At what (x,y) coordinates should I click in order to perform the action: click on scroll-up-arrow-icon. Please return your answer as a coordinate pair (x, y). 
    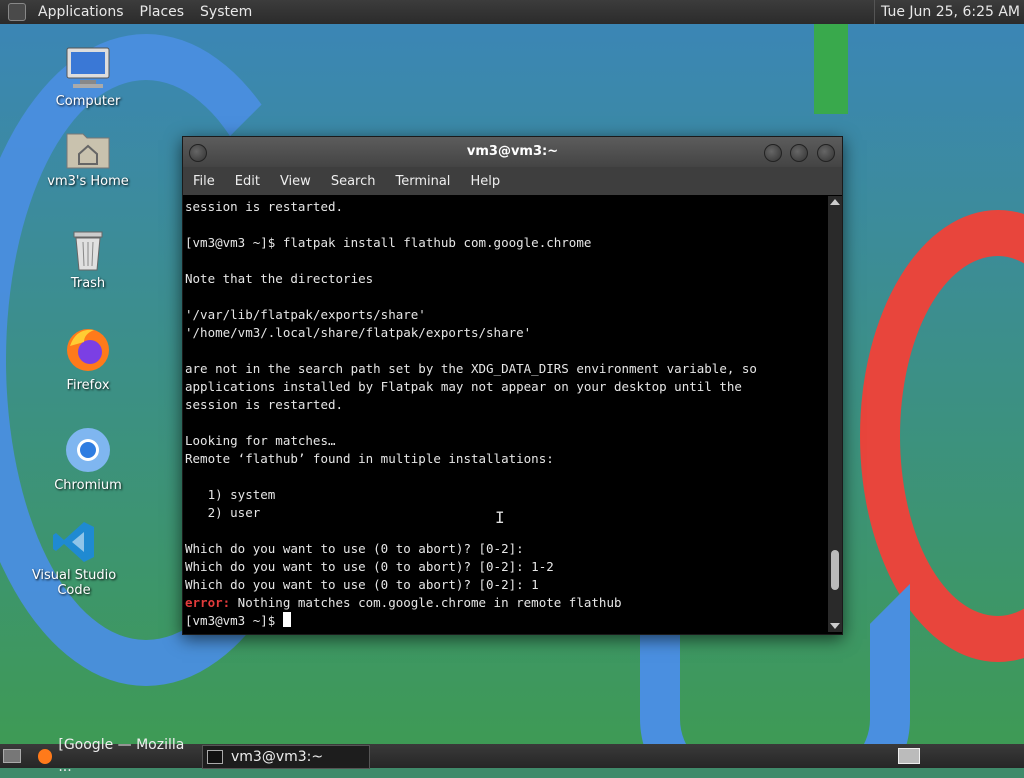
    Looking at the image, I should click on (835, 202).